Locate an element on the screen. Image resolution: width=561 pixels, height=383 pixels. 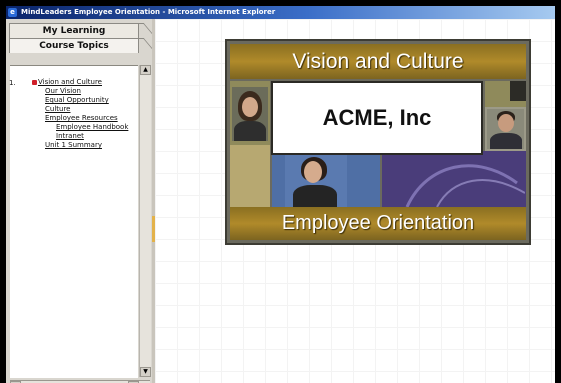
tree-item-employee-resources: Employee Resources is located at coordinates (81, 118).